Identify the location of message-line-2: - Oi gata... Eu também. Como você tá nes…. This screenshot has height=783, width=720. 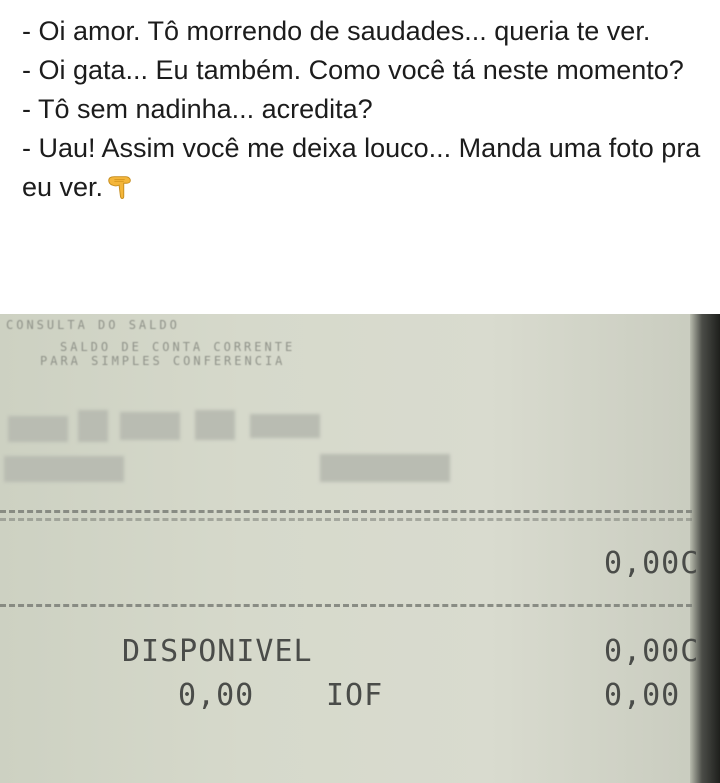
(353, 70).